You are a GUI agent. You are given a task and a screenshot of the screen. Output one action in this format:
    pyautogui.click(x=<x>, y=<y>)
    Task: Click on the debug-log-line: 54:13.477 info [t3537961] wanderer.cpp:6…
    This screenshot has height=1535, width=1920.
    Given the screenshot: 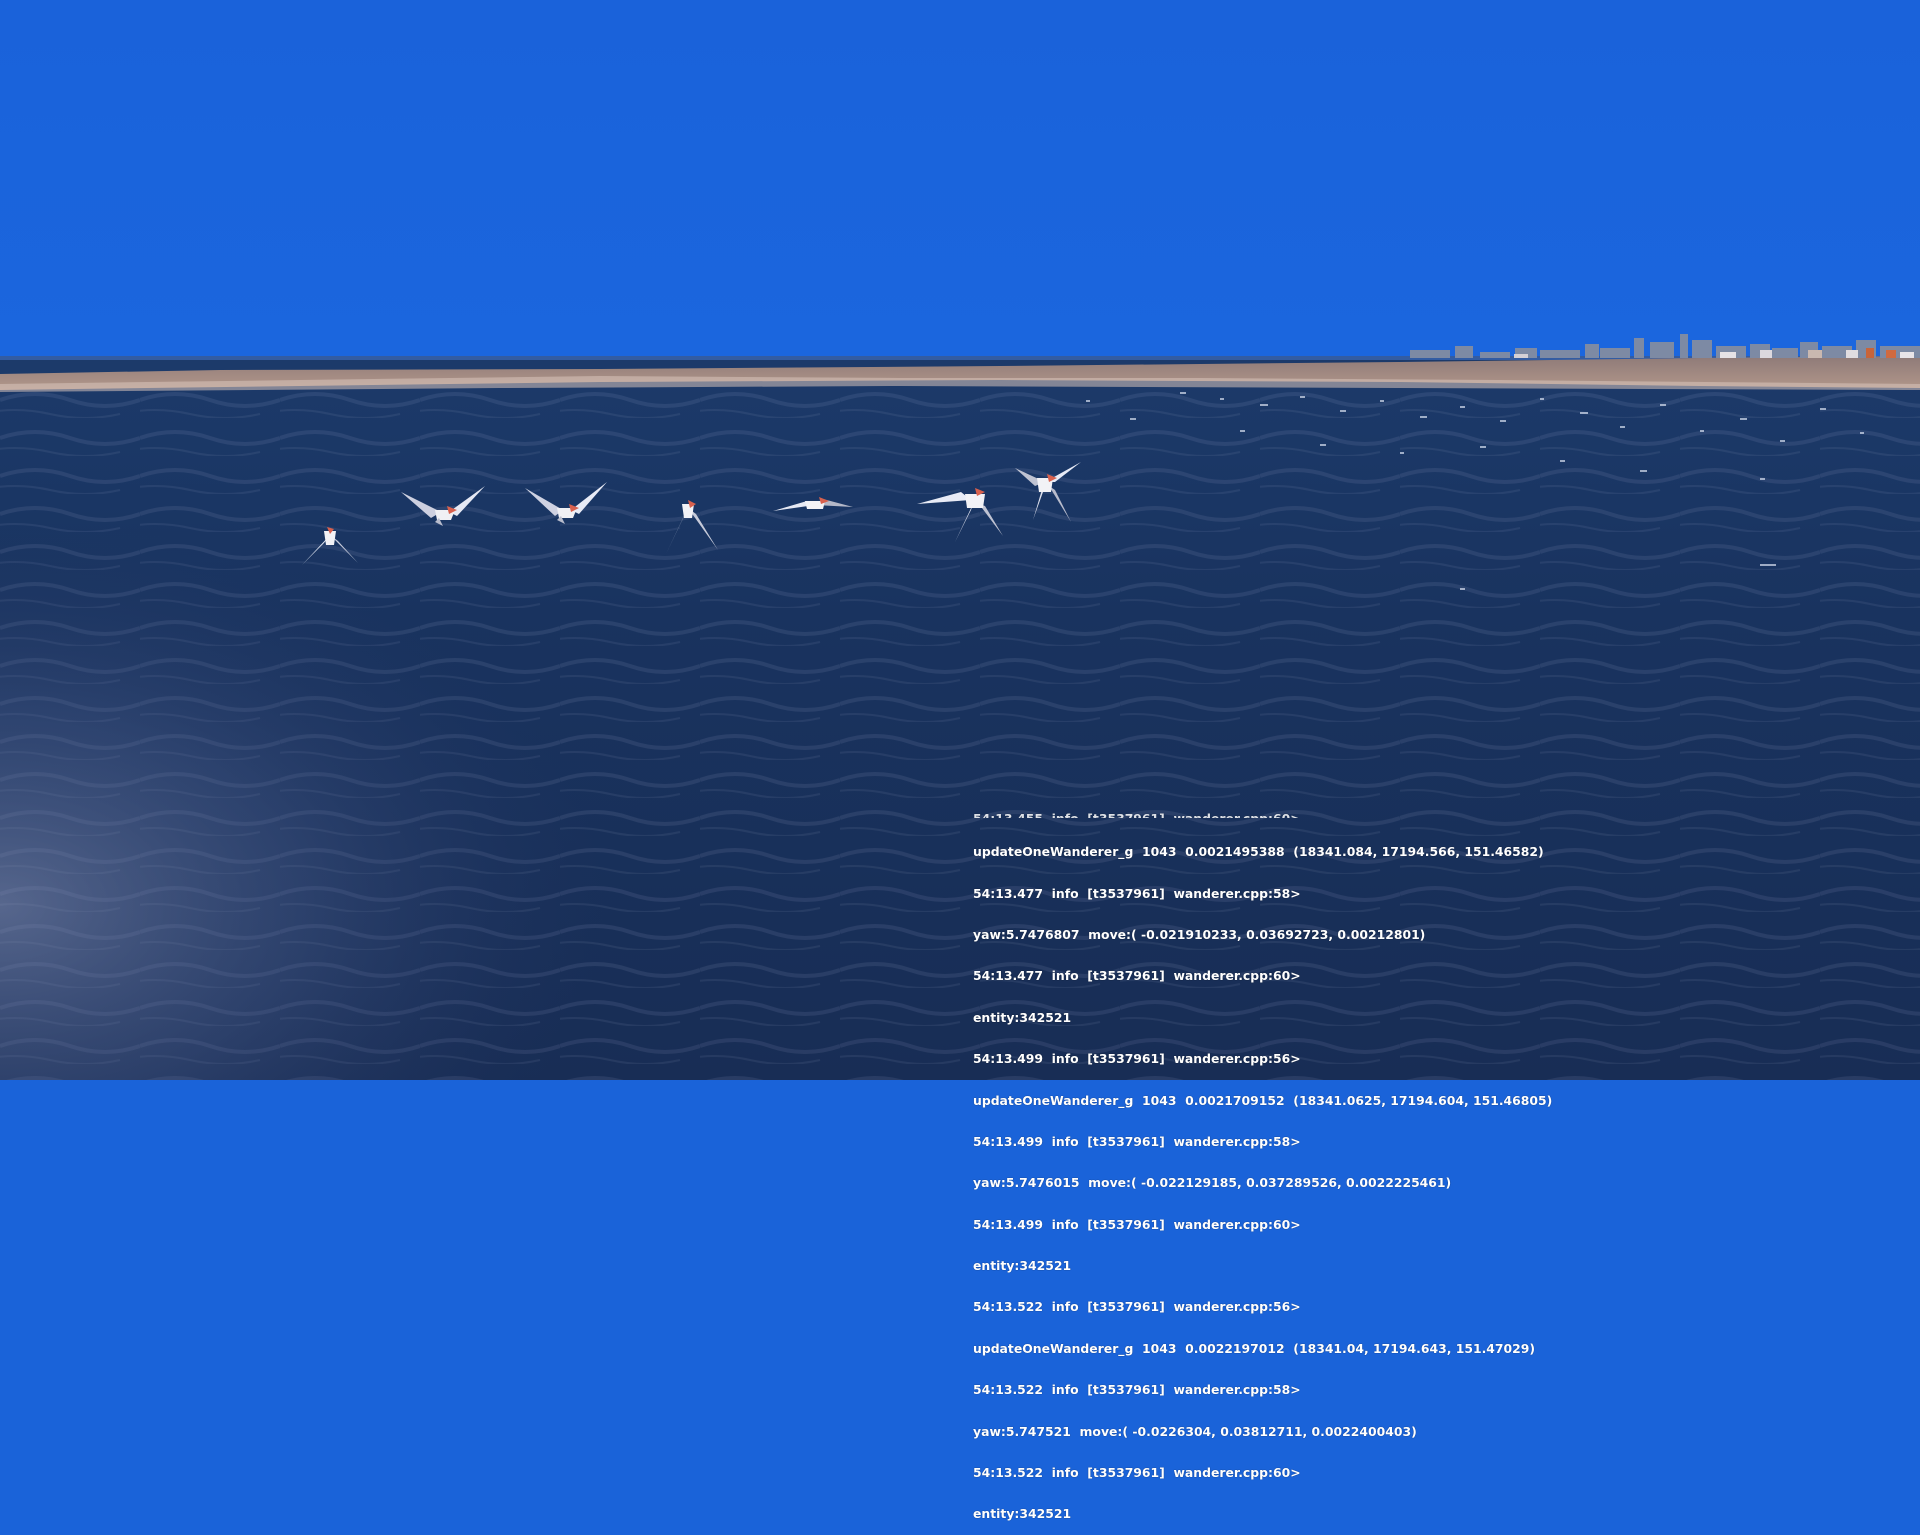 What is the action you would take?
    pyautogui.click(x=1137, y=976)
    